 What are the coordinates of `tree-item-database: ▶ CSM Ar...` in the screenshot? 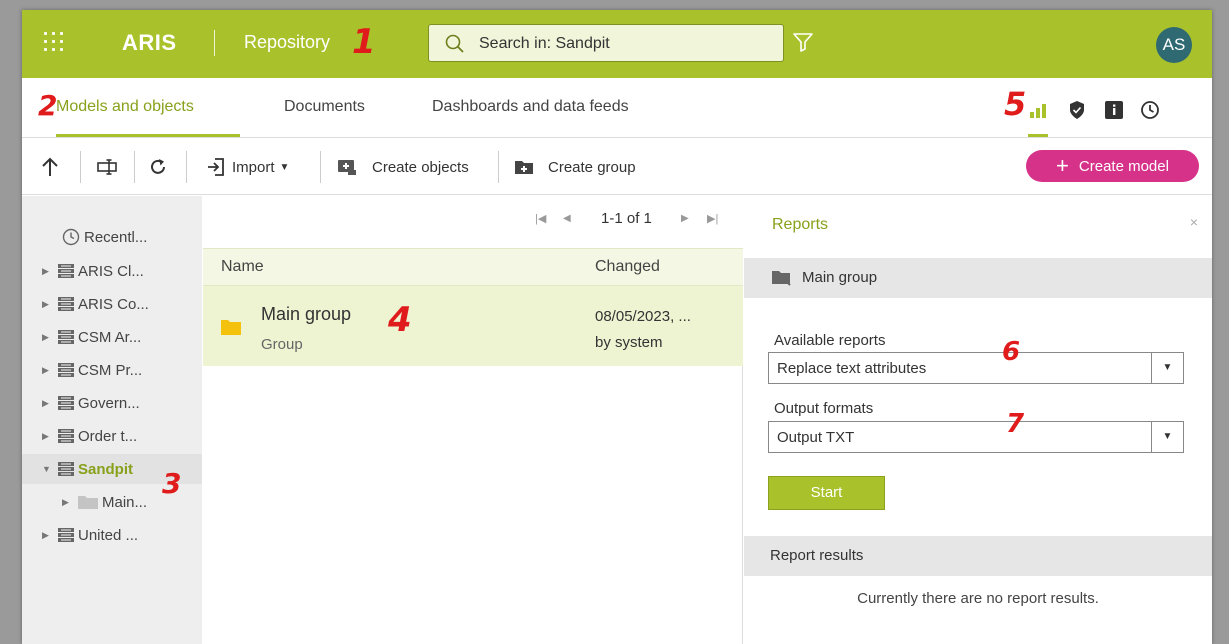 It's located at (112, 337).